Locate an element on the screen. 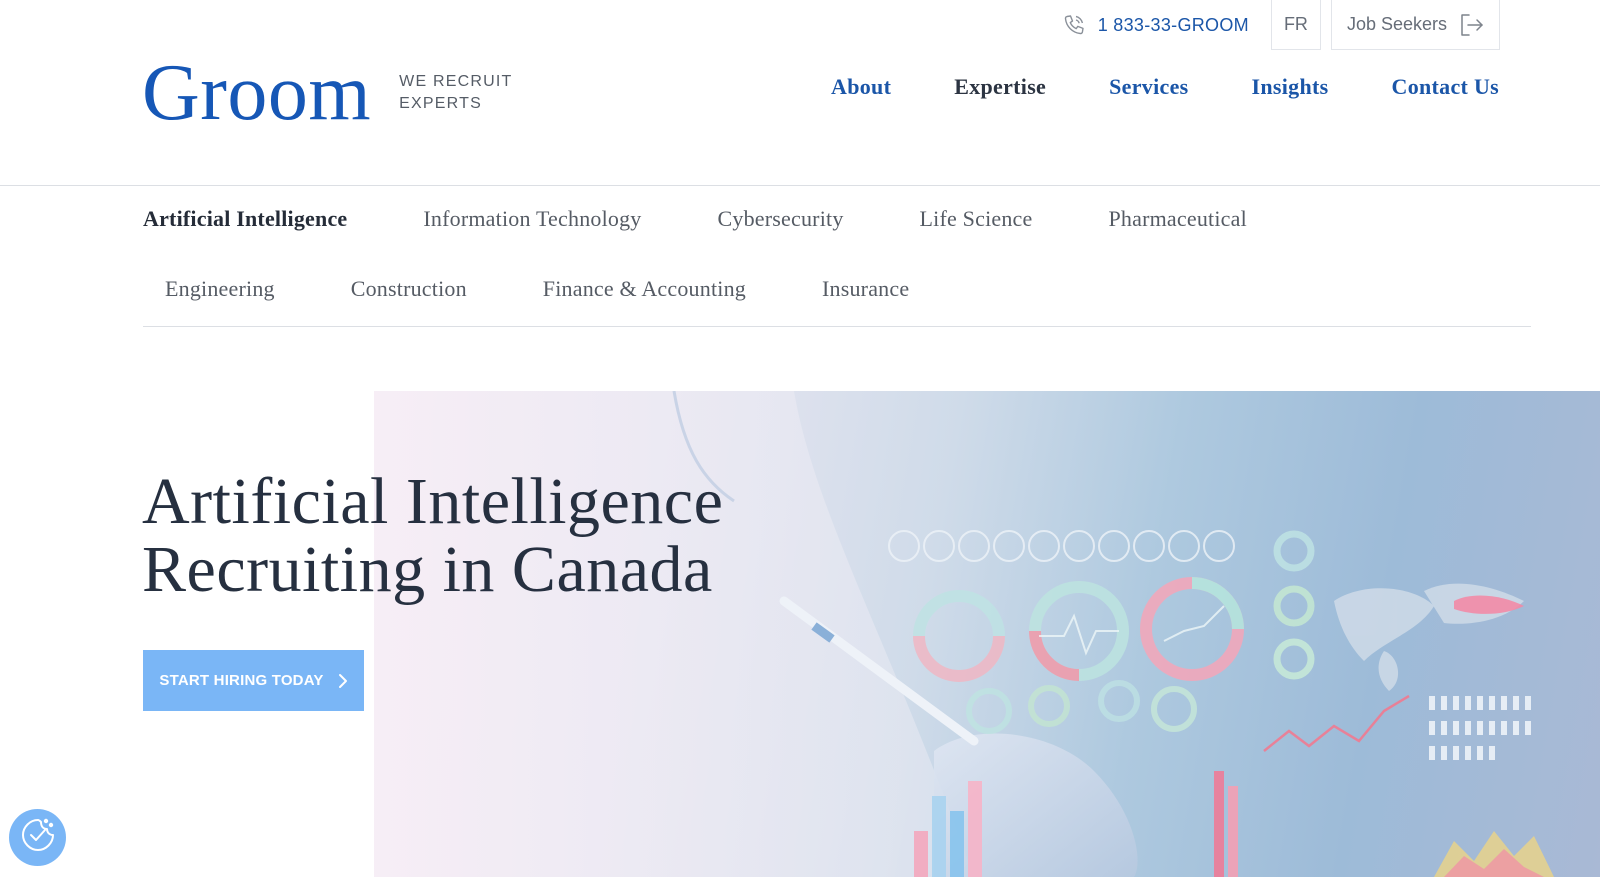  category-construction: Construction is located at coordinates (409, 289).